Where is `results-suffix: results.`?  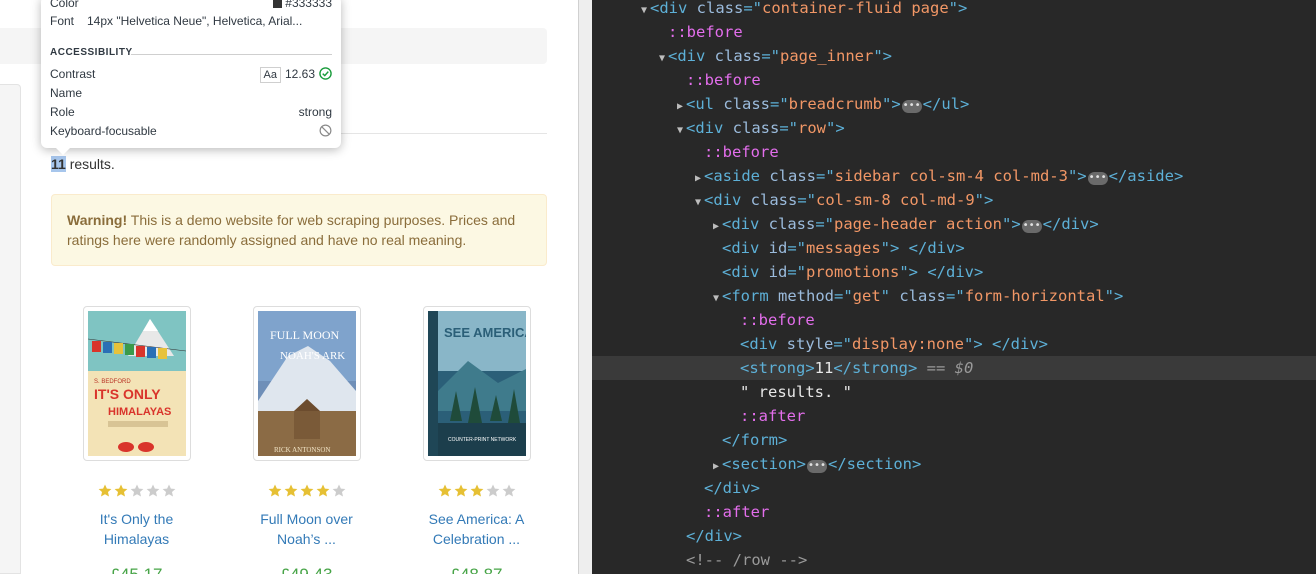 results-suffix: results. is located at coordinates (90, 164).